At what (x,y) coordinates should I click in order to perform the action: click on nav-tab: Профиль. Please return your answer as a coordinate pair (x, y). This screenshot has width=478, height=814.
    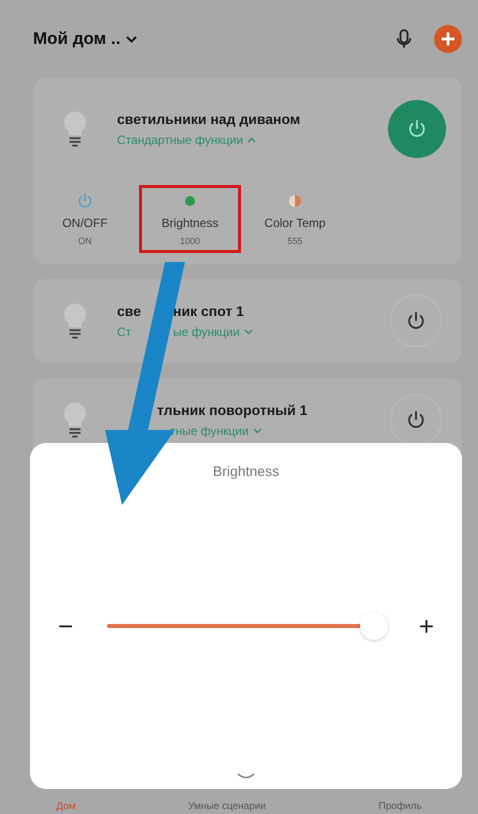
    Looking at the image, I should click on (400, 806).